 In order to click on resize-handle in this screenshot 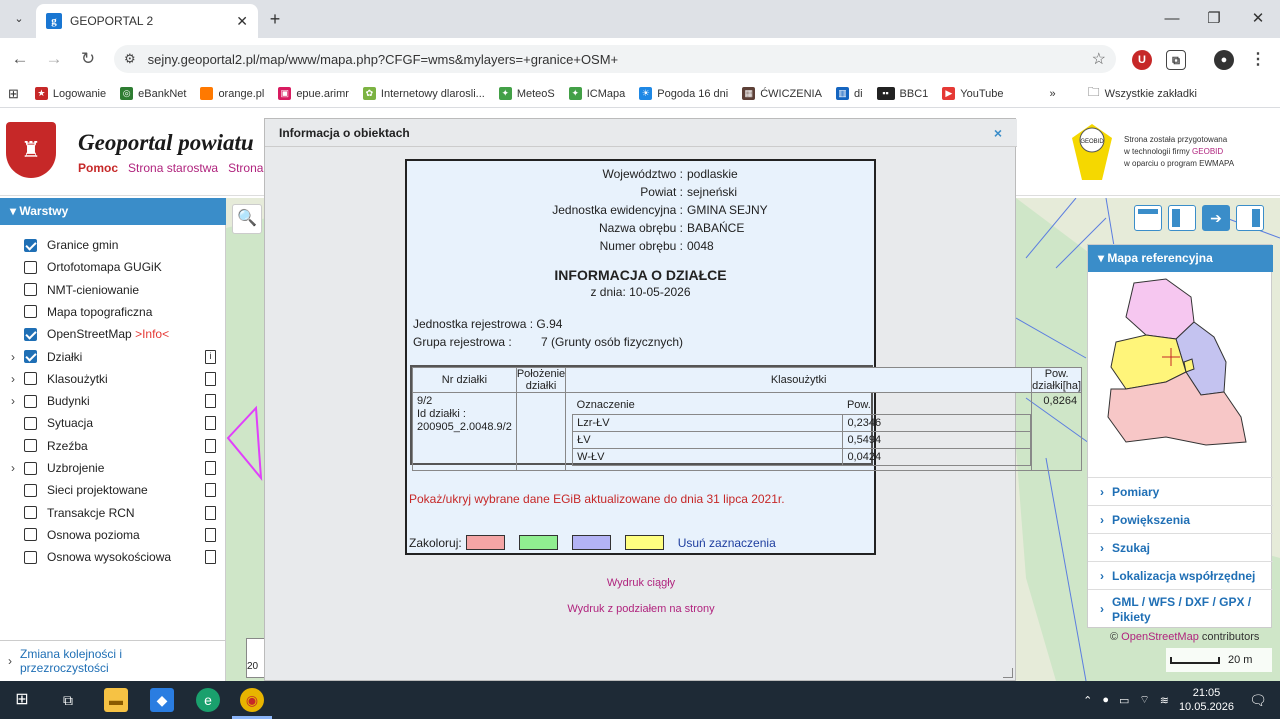, I will do `click(1008, 673)`.